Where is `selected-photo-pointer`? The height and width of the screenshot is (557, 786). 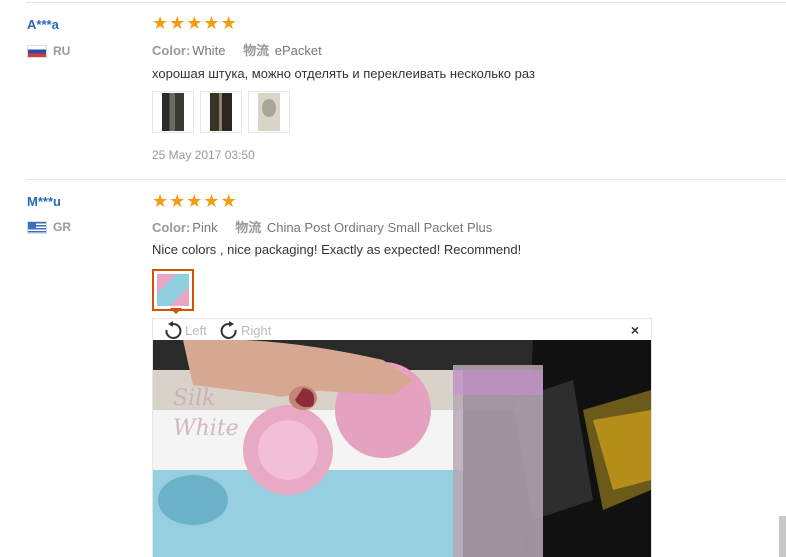
selected-photo-pointer is located at coordinates (176, 311).